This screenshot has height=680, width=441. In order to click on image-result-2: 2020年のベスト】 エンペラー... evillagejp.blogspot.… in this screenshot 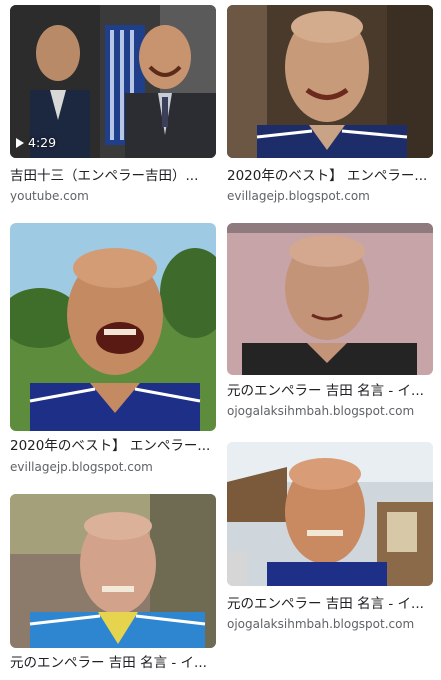, I will do `click(330, 105)`.